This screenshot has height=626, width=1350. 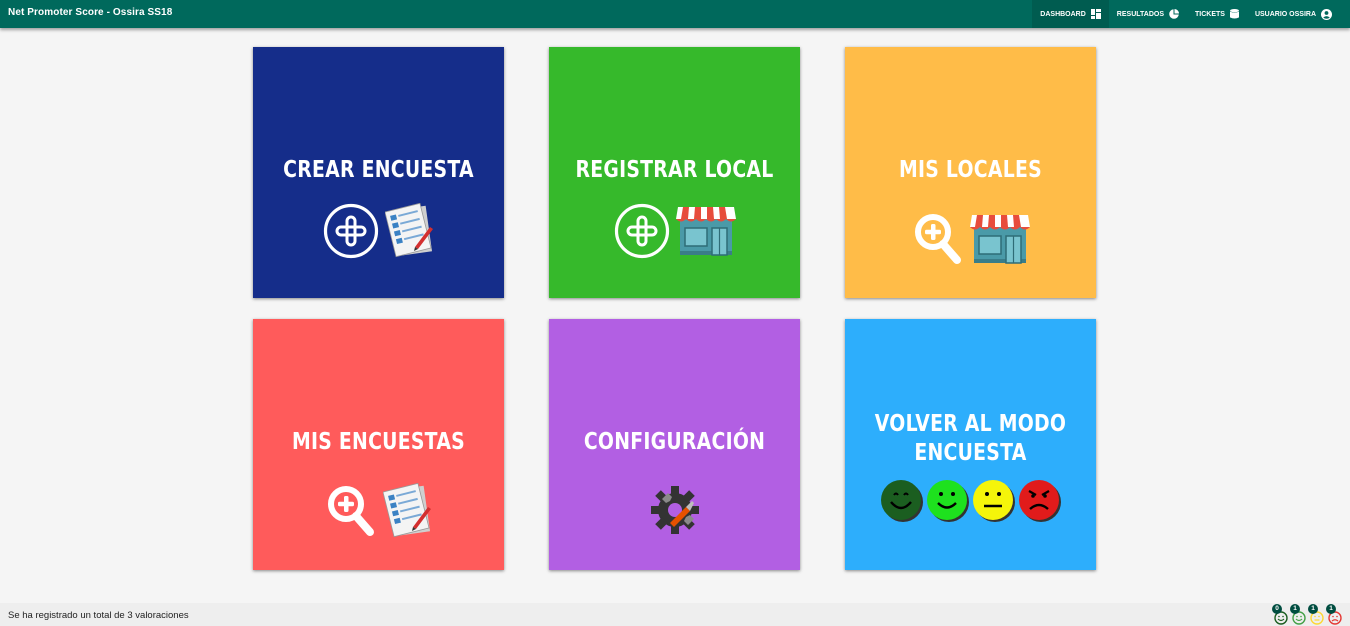 What do you see at coordinates (1307, 615) in the screenshot?
I see `rating-counters: 0 1 1 1` at bounding box center [1307, 615].